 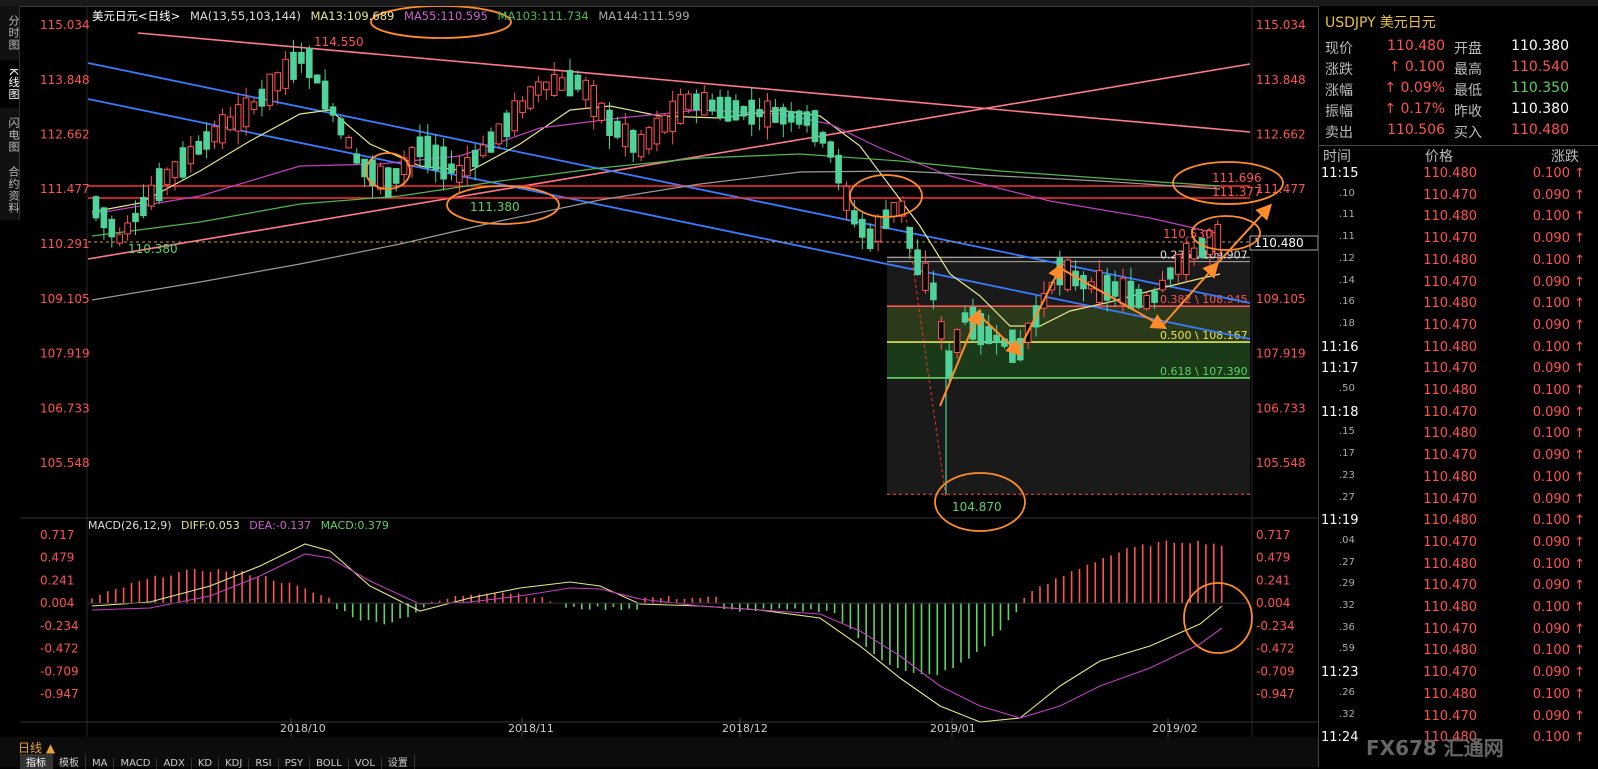 What do you see at coordinates (1339, 91) in the screenshot?
I see `quote-label: 涨幅` at bounding box center [1339, 91].